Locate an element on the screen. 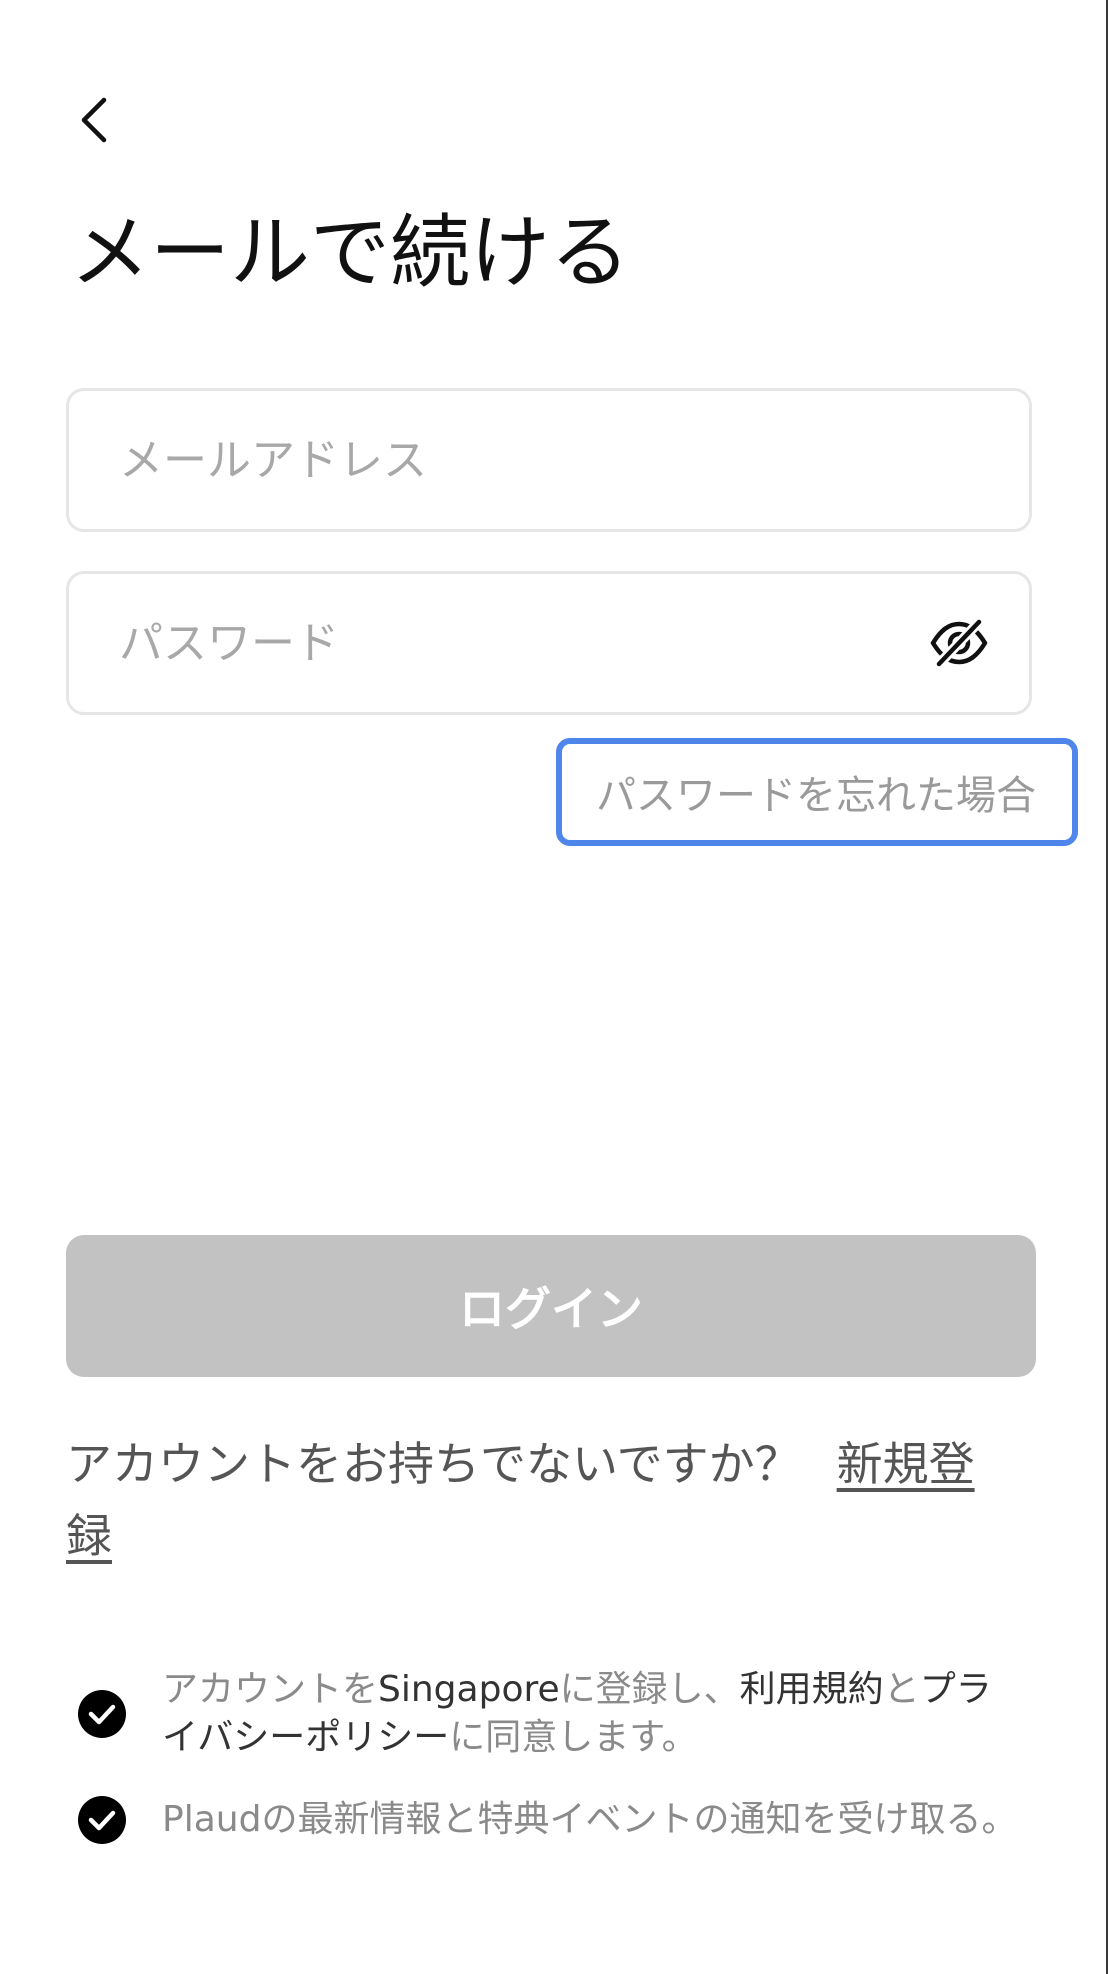 The image size is (1108, 1974). email-field is located at coordinates (549, 460).